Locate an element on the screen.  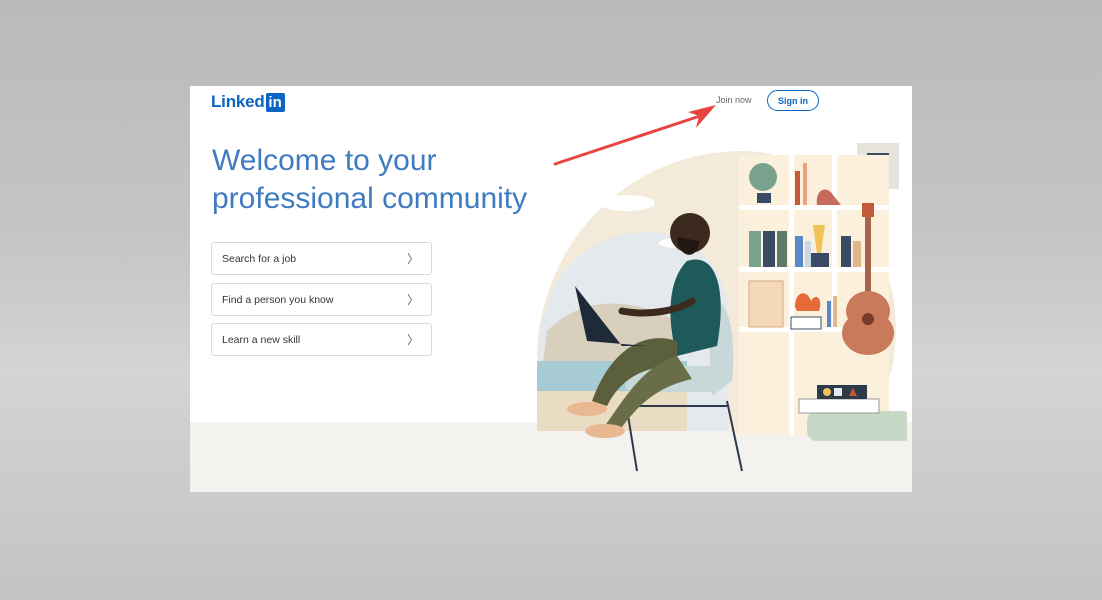
find-person-option: Find a person you know 〉 is located at coordinates (321, 299).